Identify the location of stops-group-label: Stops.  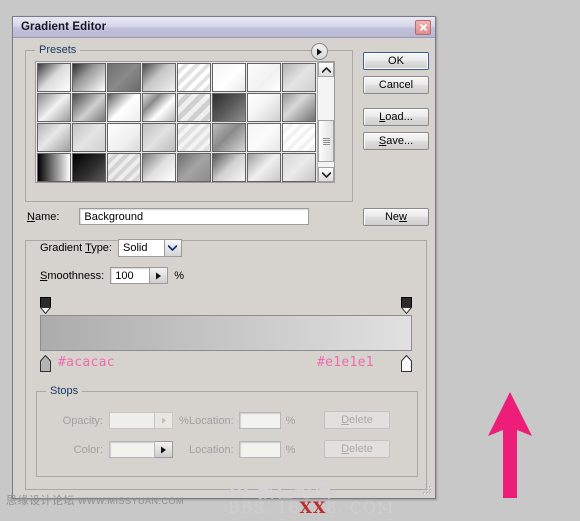
(64, 391).